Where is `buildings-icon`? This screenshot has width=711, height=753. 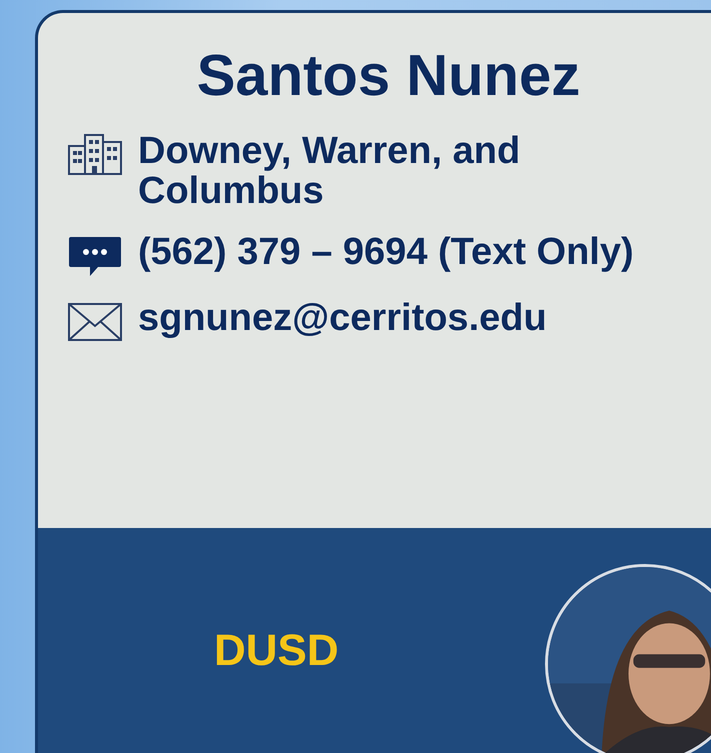
buildings-icon is located at coordinates (95, 154).